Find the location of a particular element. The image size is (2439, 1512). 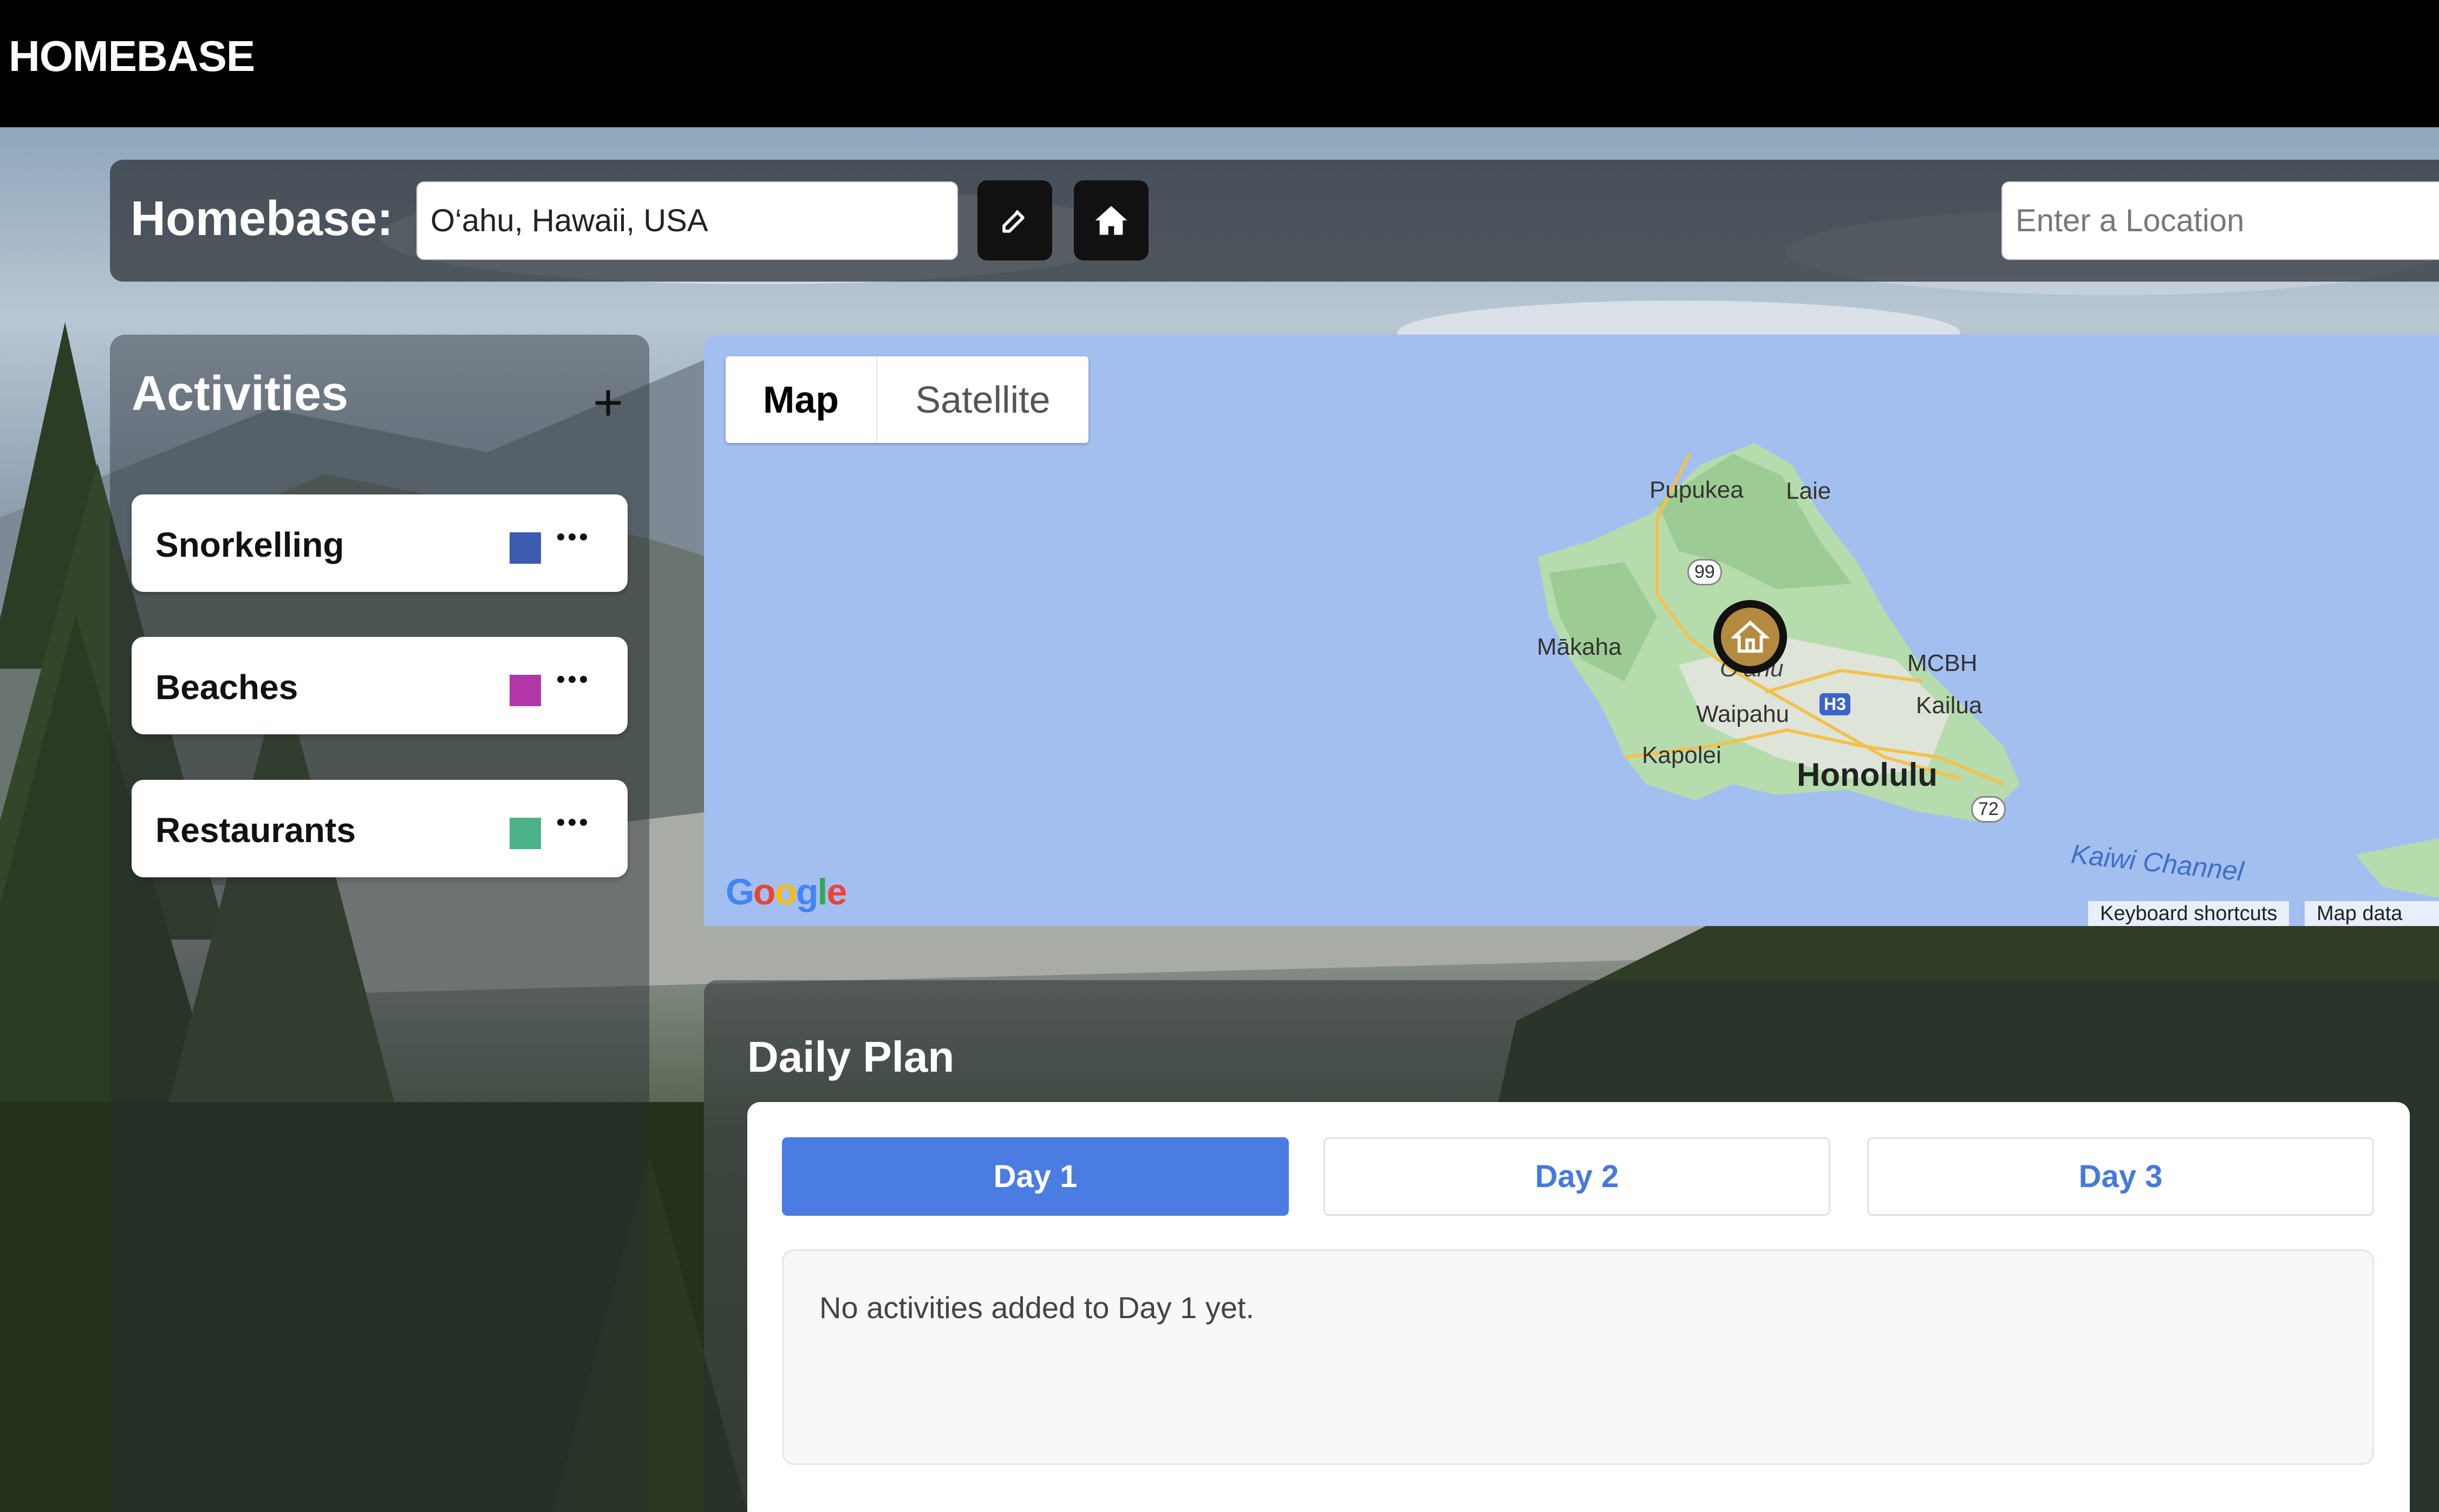

edit-homebase-button is located at coordinates (1014, 220).